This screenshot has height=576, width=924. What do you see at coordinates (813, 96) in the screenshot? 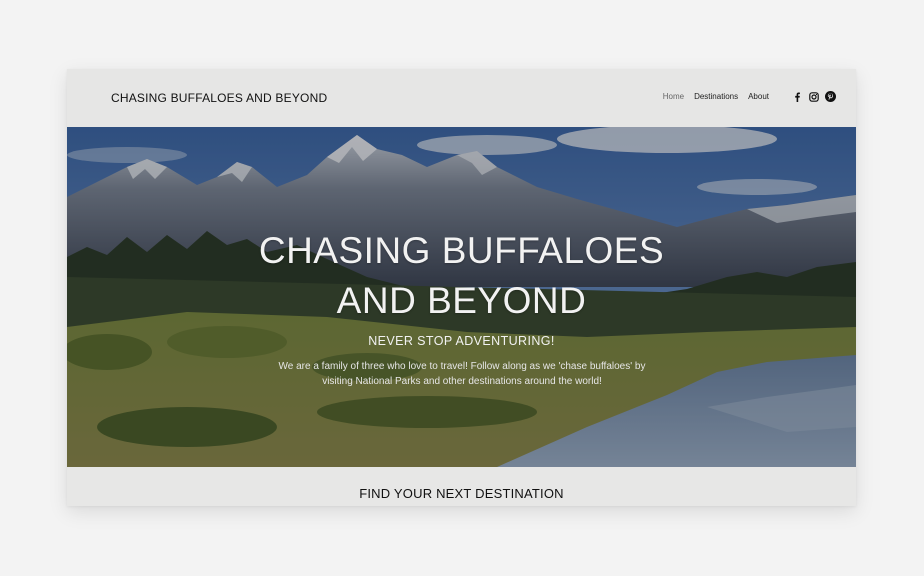
I see `instagram-icon` at bounding box center [813, 96].